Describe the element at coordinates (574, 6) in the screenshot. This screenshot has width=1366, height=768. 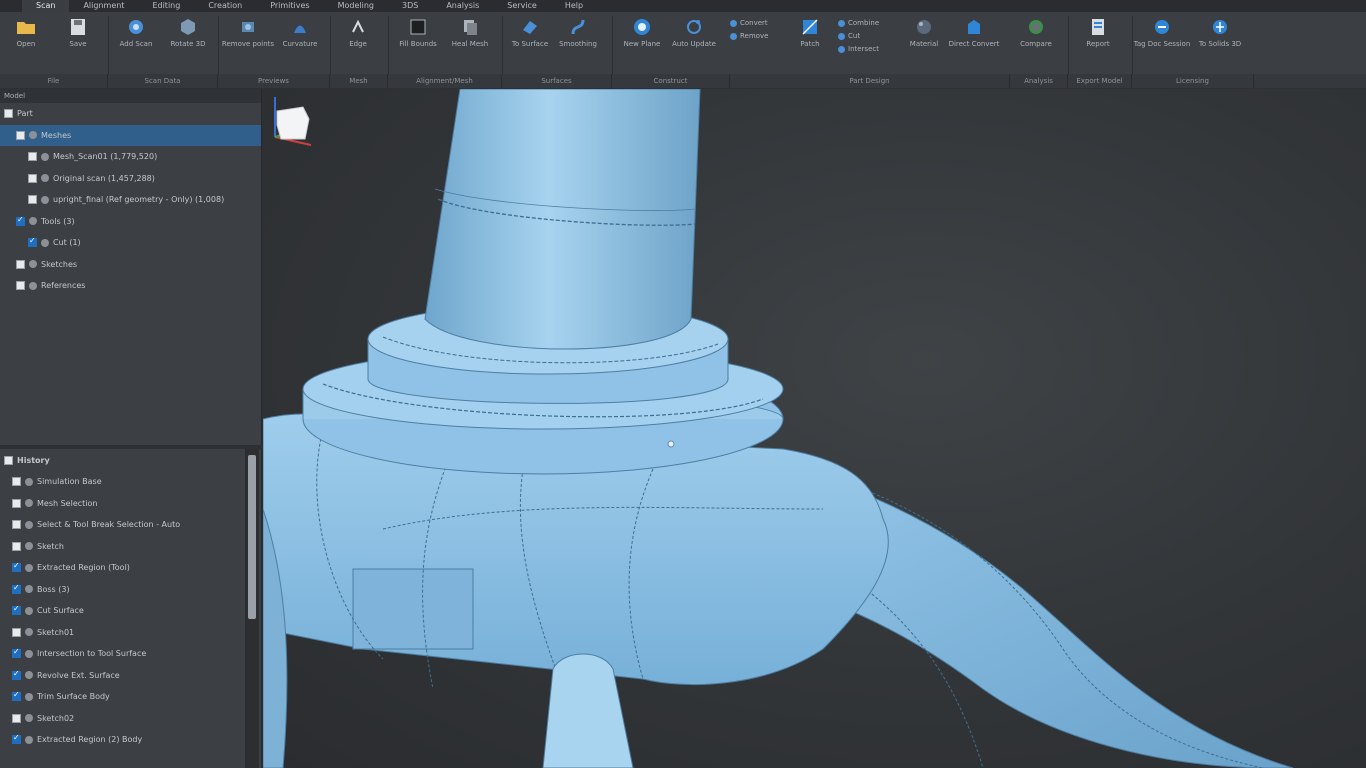
I see `tab-help: Help` at that location.